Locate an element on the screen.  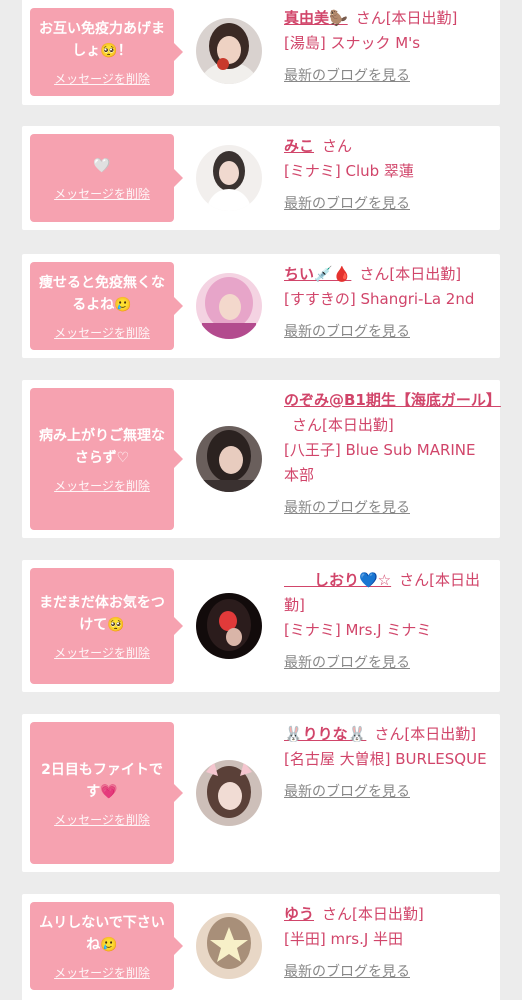
shop-name: [すすきの] Shangri-La 2nd is located at coordinates (379, 299).